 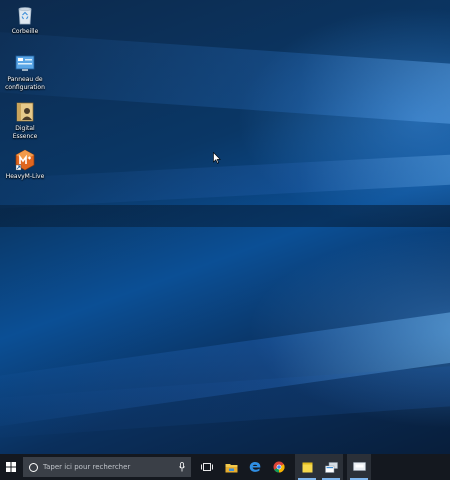 I want to click on taskbar-file-explorer, so click(x=231, y=467).